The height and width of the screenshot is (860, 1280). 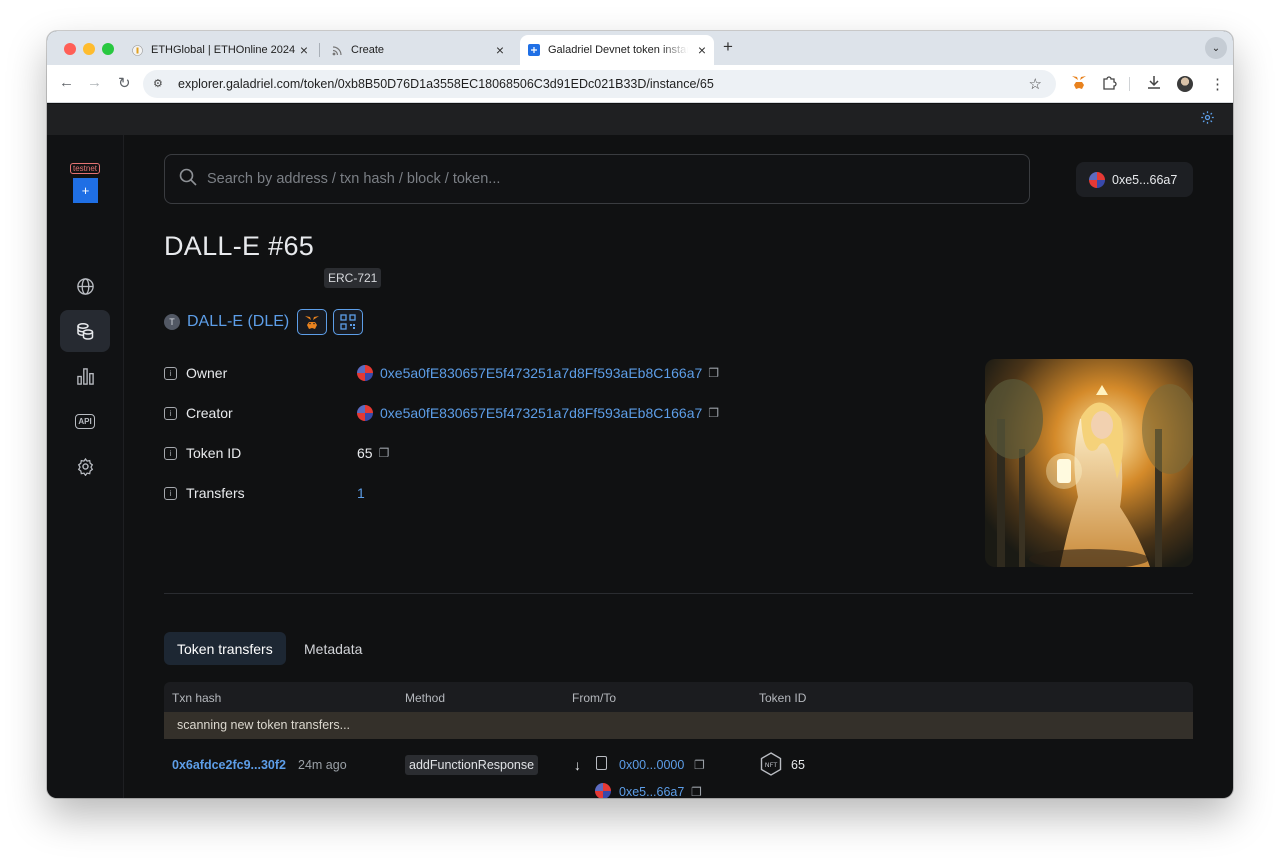 What do you see at coordinates (1217, 84) in the screenshot?
I see `chrome-menu-icon: ⋮` at bounding box center [1217, 84].